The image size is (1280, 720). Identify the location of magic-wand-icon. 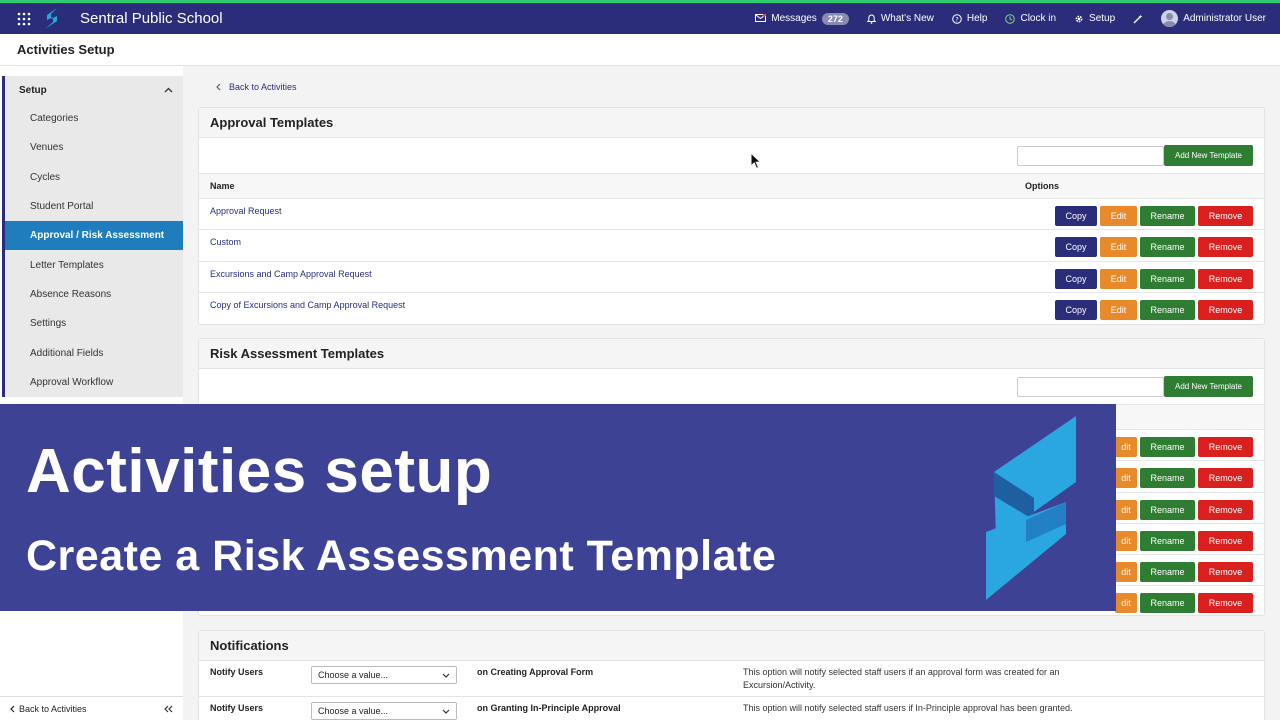
(1138, 18).